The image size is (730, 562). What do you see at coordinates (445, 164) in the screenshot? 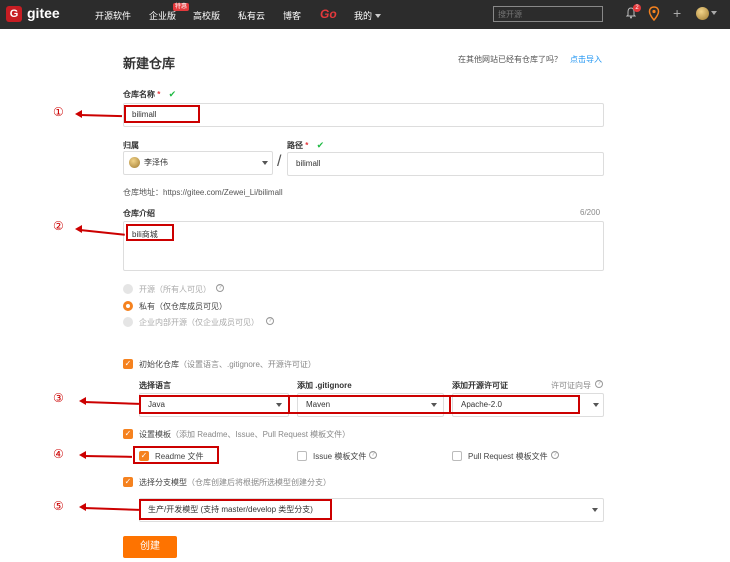
I see `path-field: bilimall` at bounding box center [445, 164].